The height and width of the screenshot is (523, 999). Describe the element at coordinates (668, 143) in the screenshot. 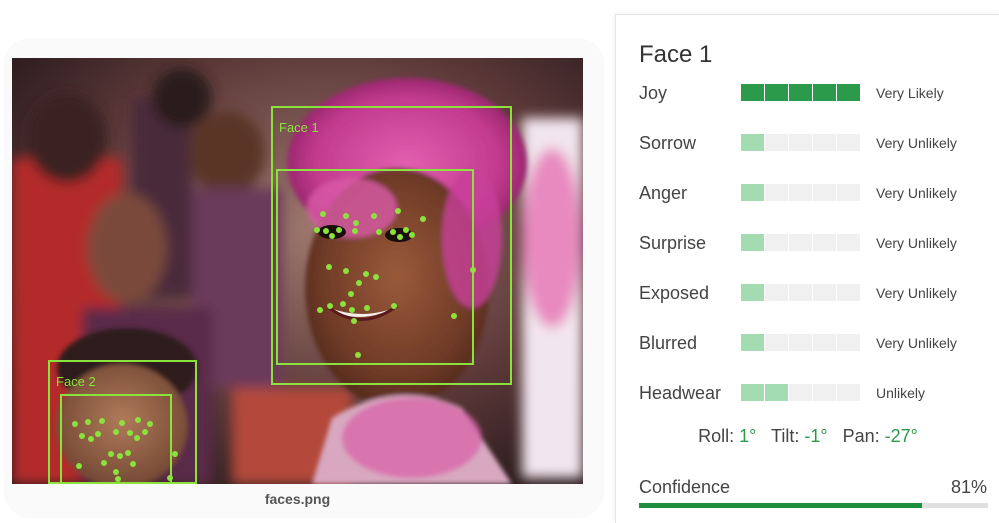

I see `attribute-name: Sorrow` at that location.